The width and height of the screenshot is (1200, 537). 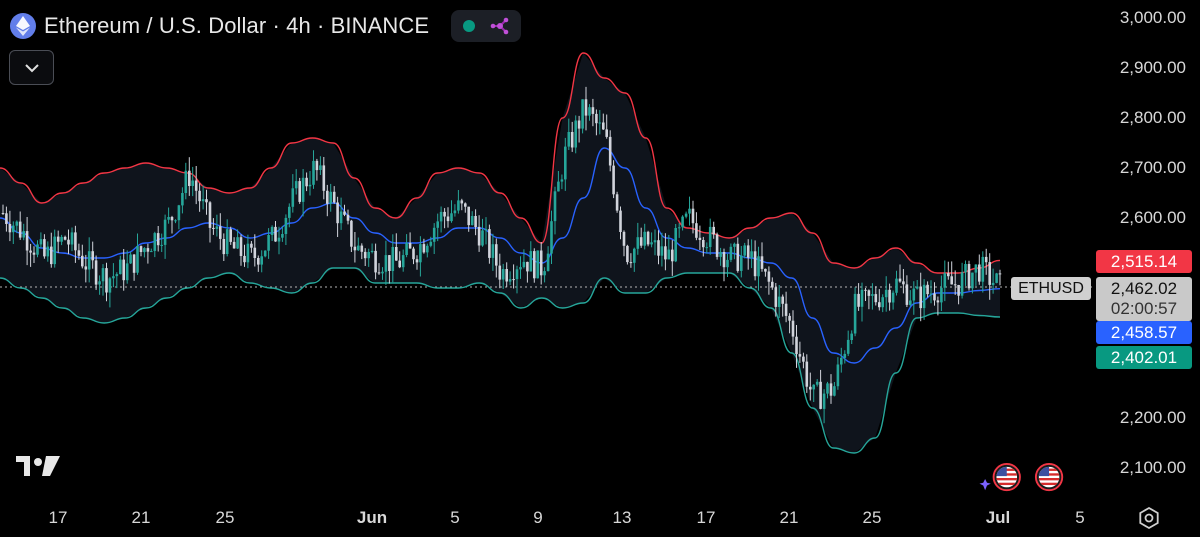 What do you see at coordinates (1152, 67) in the screenshot?
I see `price-axis-label: 2,900.00` at bounding box center [1152, 67].